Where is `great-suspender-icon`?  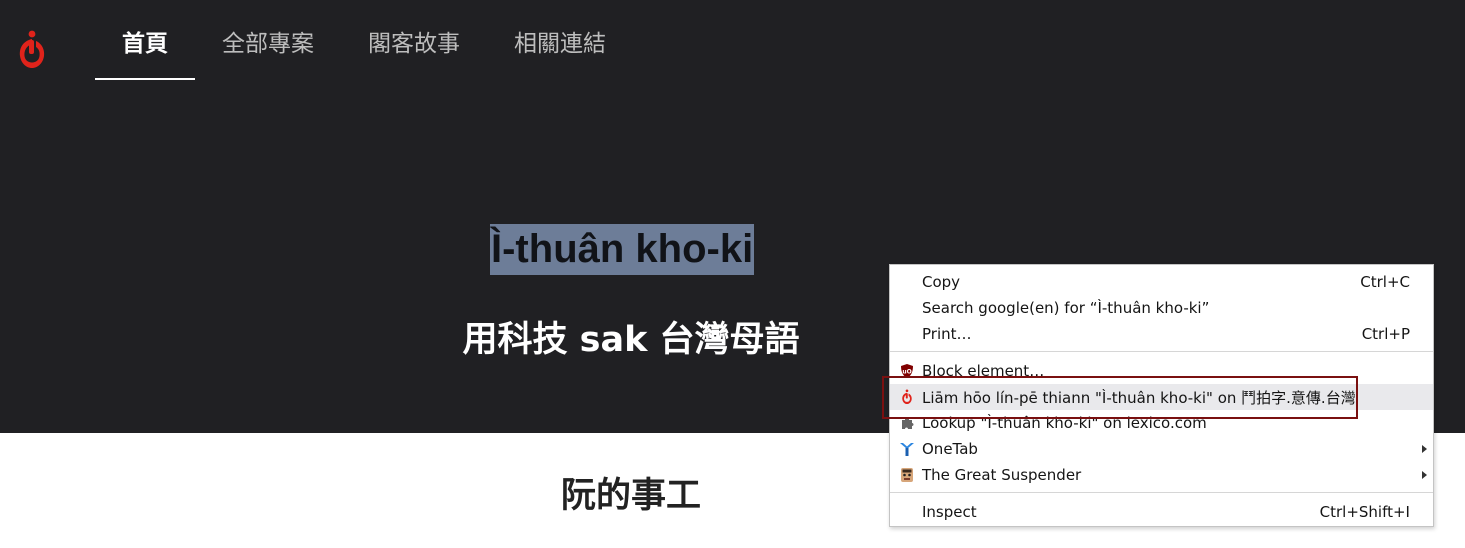
great-suspender-icon is located at coordinates (907, 475).